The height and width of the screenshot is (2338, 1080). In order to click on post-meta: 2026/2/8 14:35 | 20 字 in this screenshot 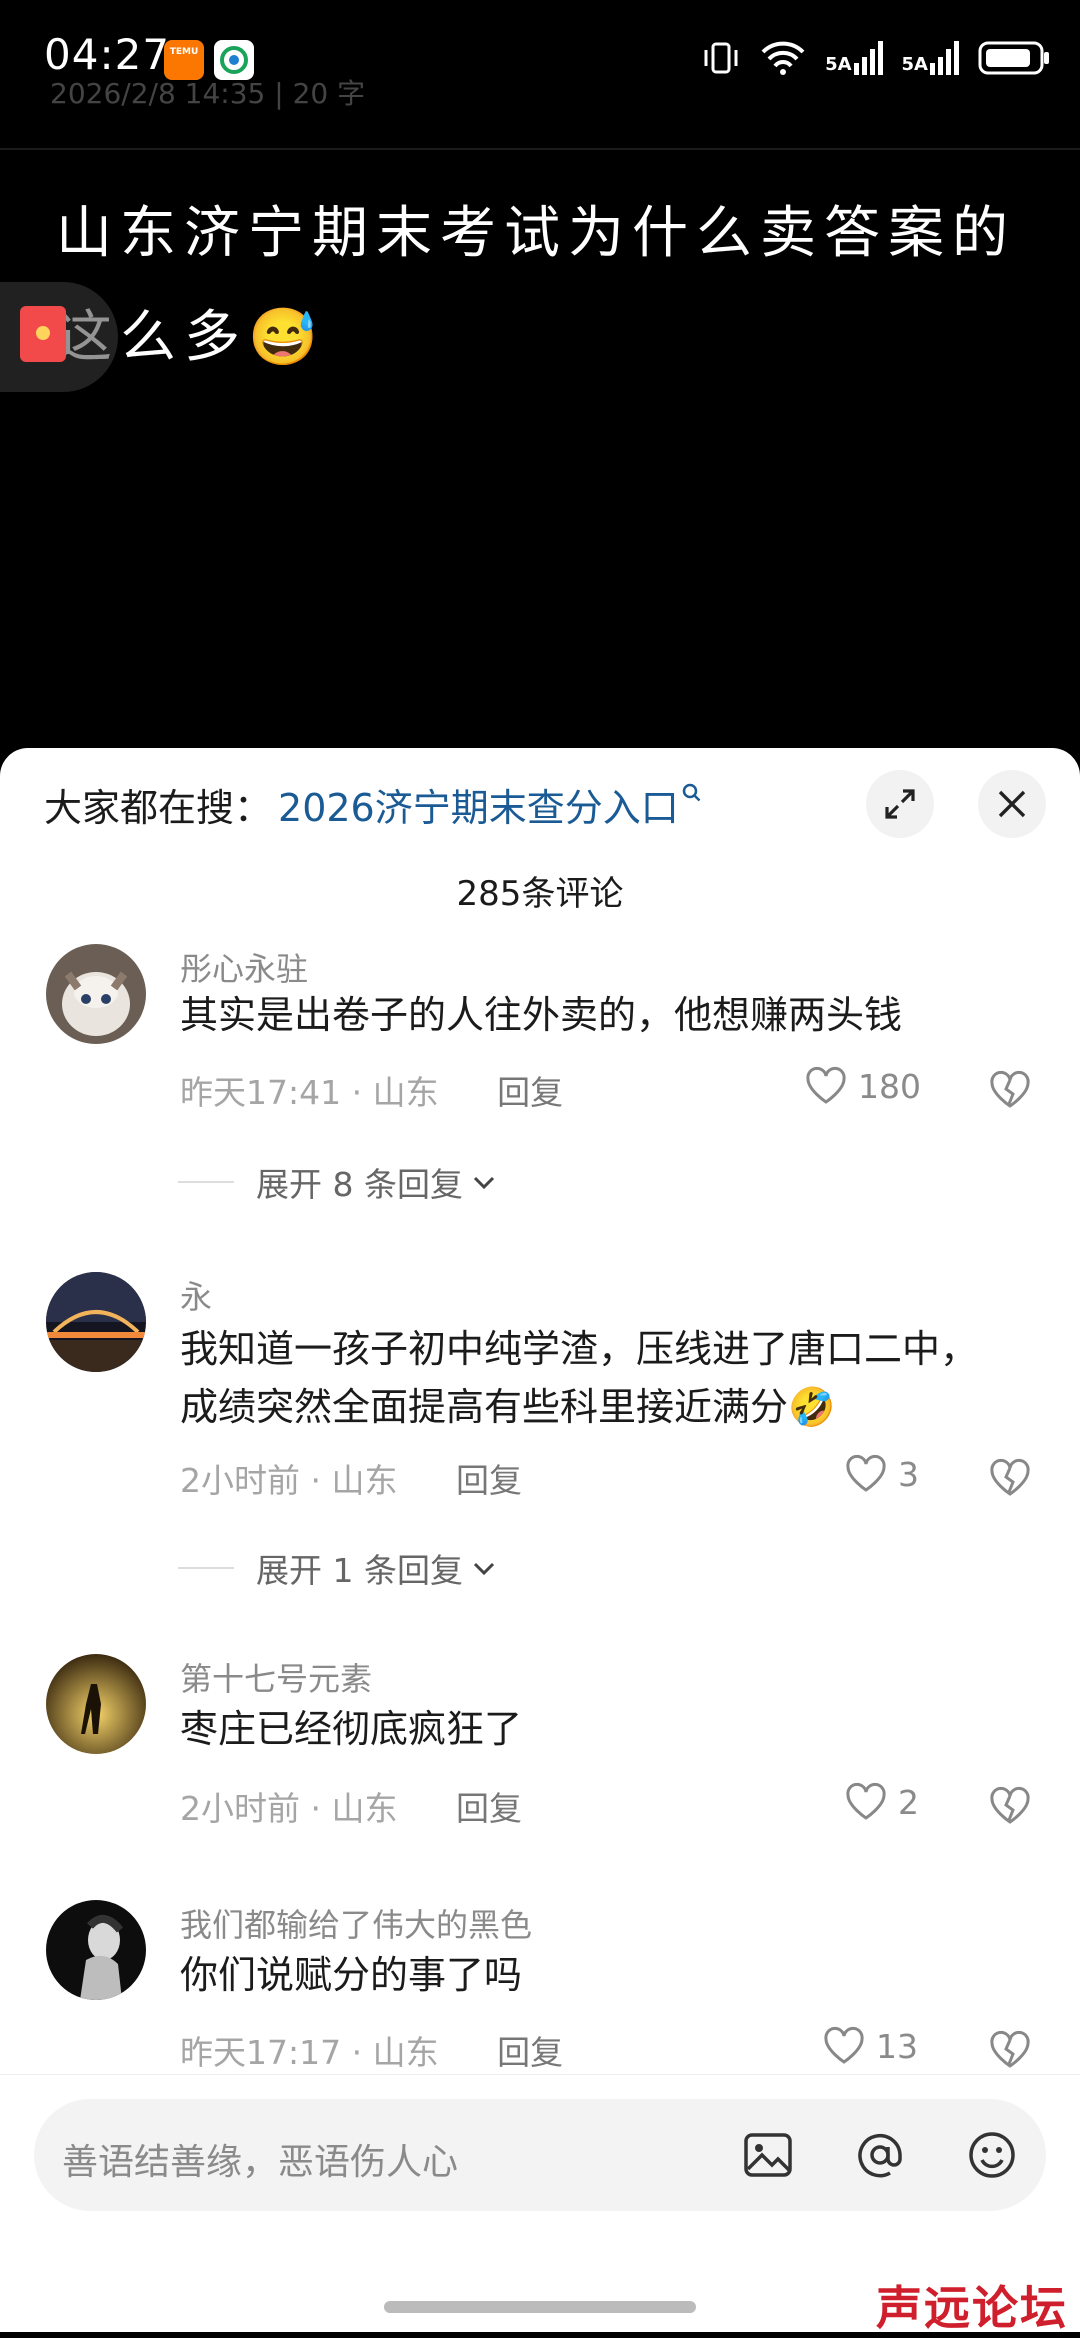, I will do `click(208, 93)`.